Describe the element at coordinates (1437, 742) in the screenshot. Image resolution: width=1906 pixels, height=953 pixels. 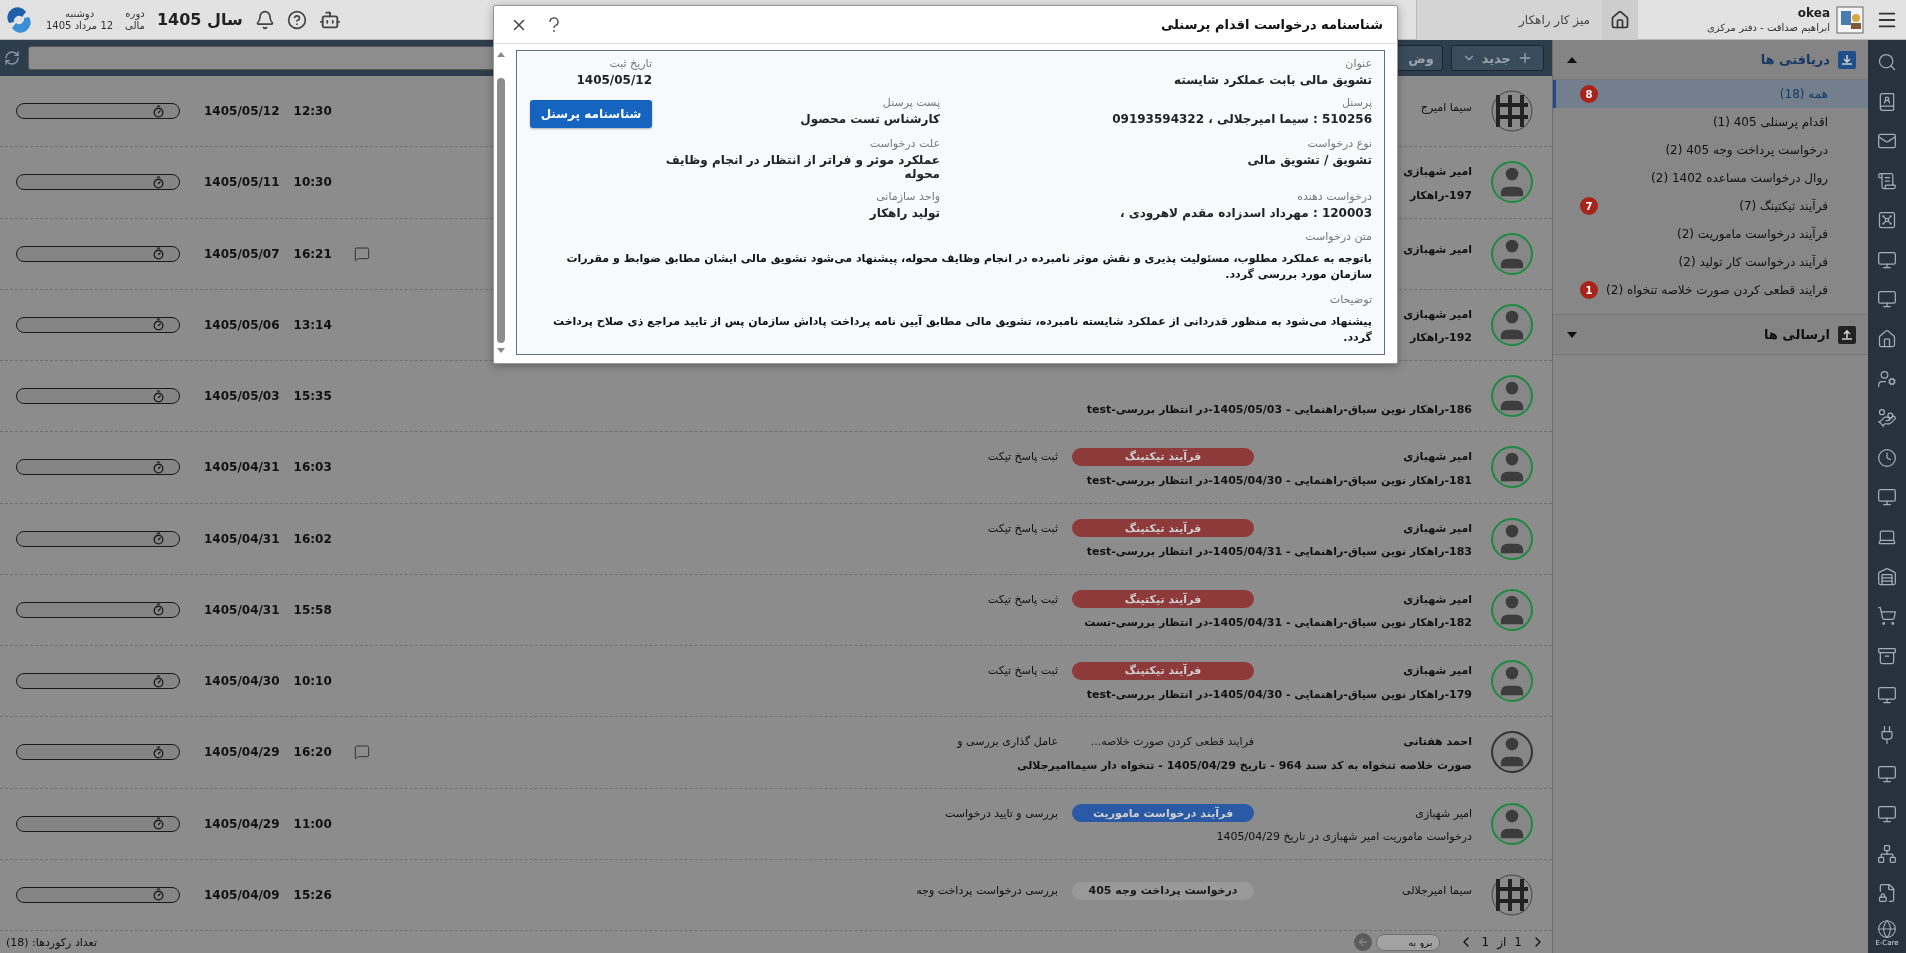
I see `sender-name: احمد هفتانی` at that location.